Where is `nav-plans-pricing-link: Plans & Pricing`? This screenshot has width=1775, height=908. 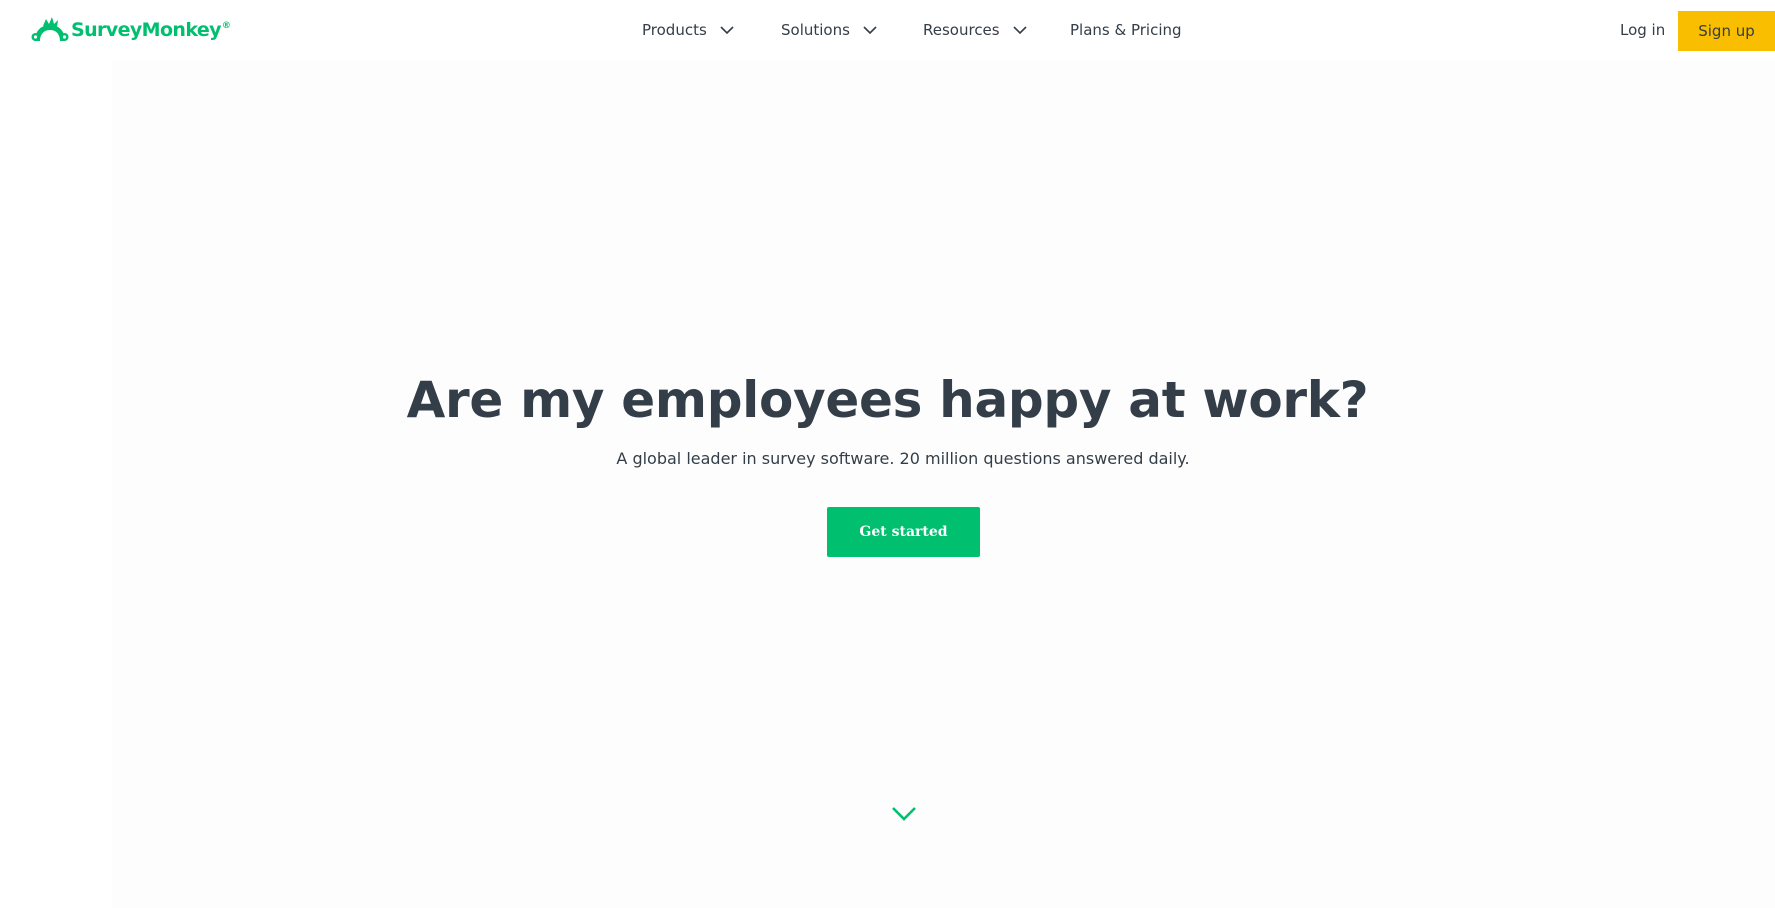
nav-plans-pricing-link: Plans & Pricing is located at coordinates (1126, 30).